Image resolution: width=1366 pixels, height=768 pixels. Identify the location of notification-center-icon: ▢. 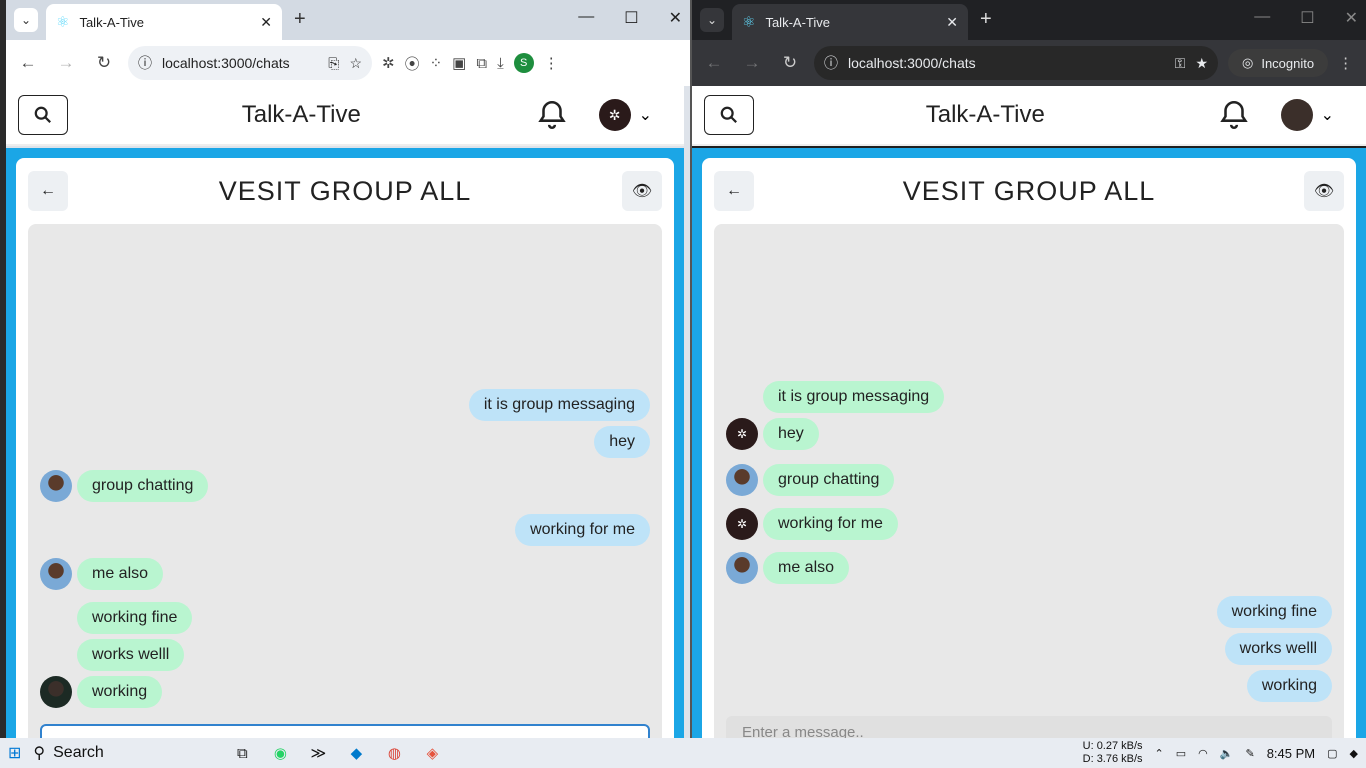
(1332, 753).